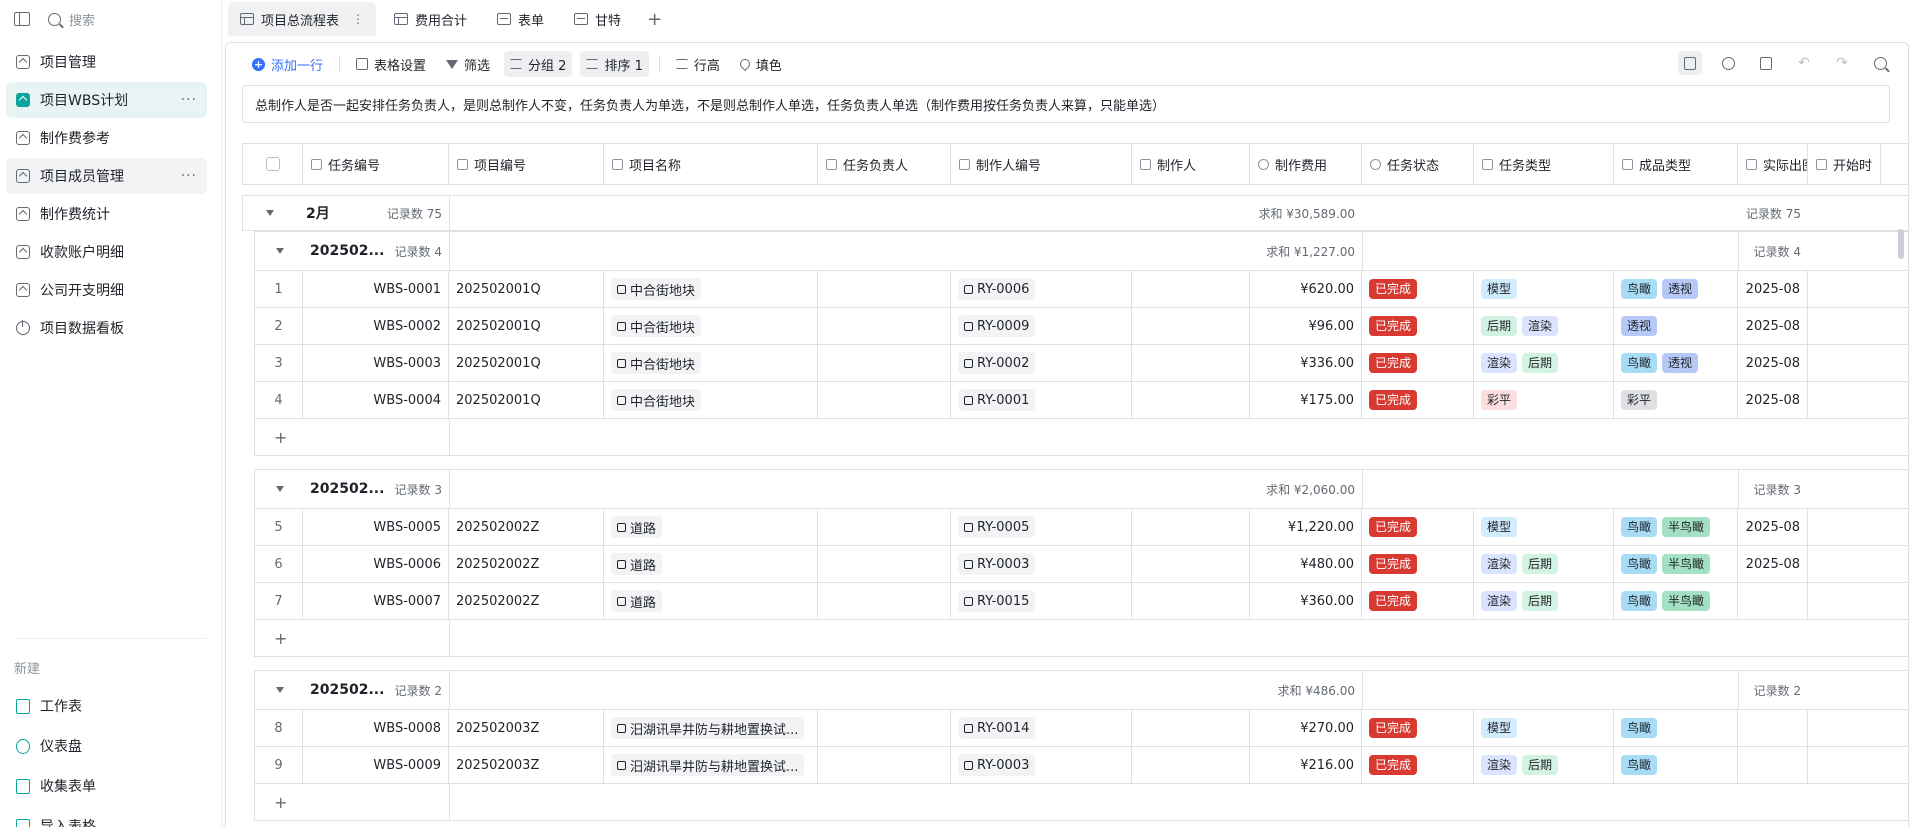  I want to click on maker-id-cell: RY-0001, so click(1041, 400).